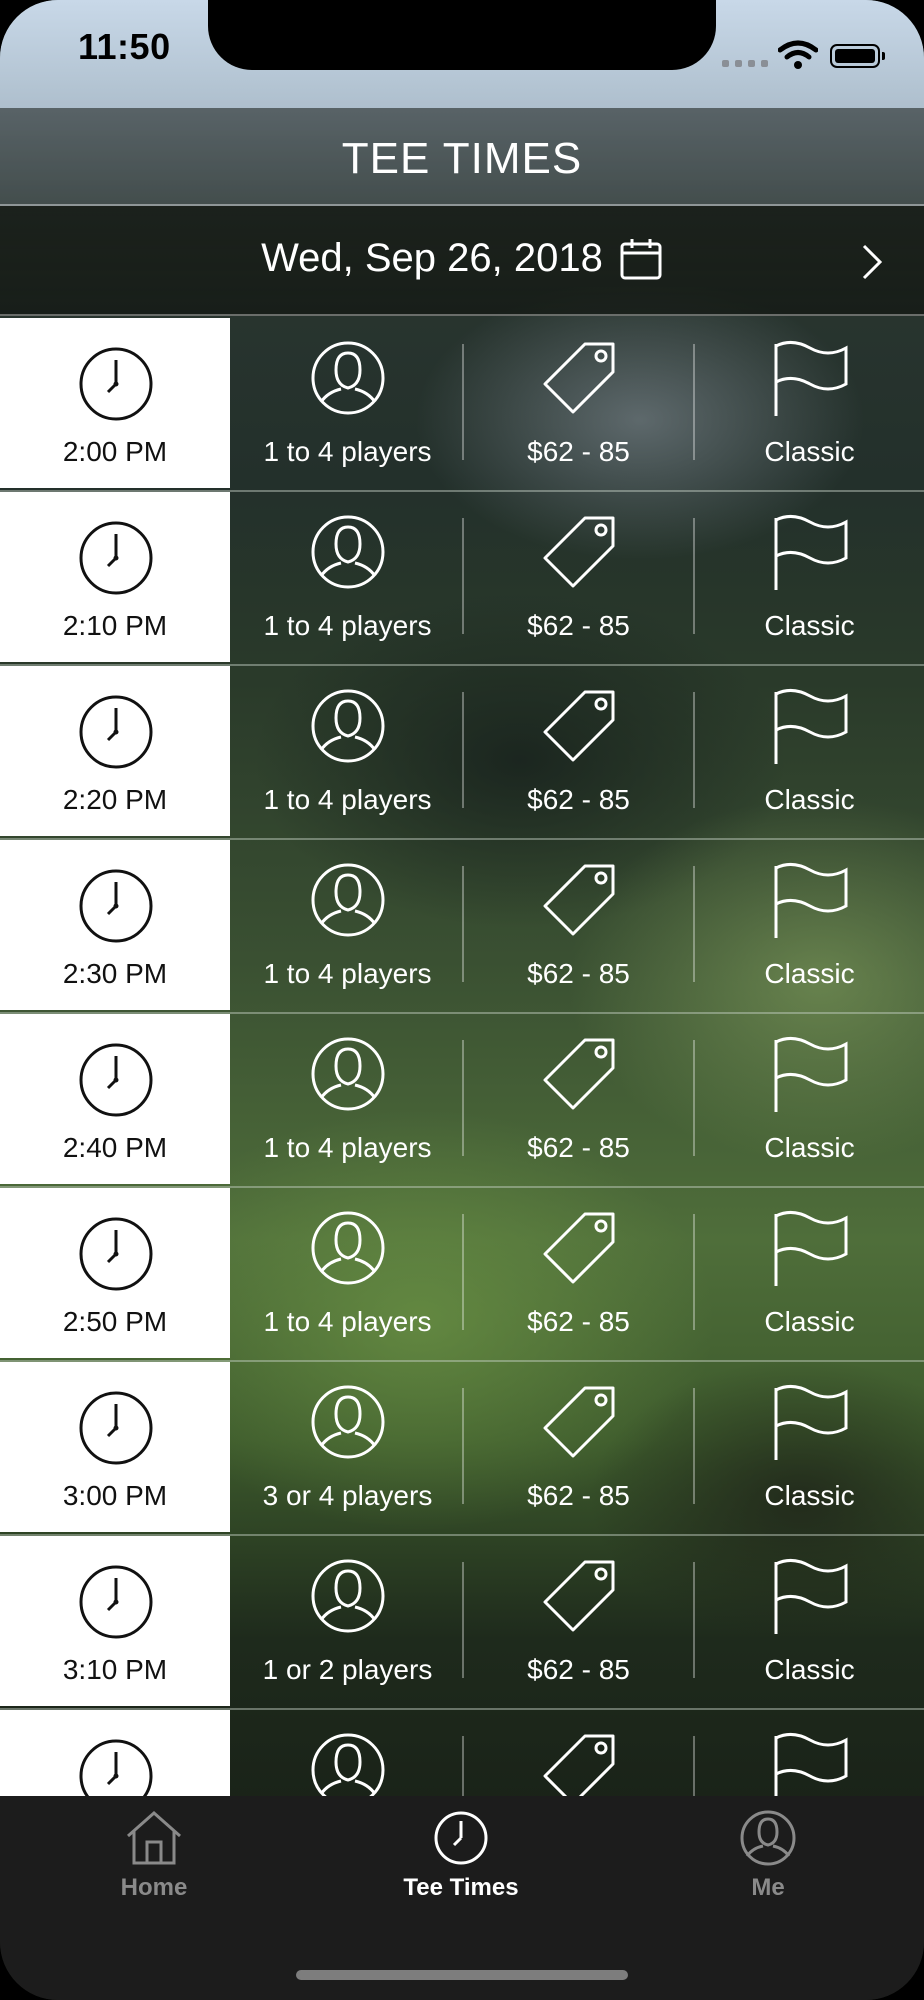 Image resolution: width=924 pixels, height=2000 pixels. I want to click on players-label: 3 or 4 players, so click(347, 1495).